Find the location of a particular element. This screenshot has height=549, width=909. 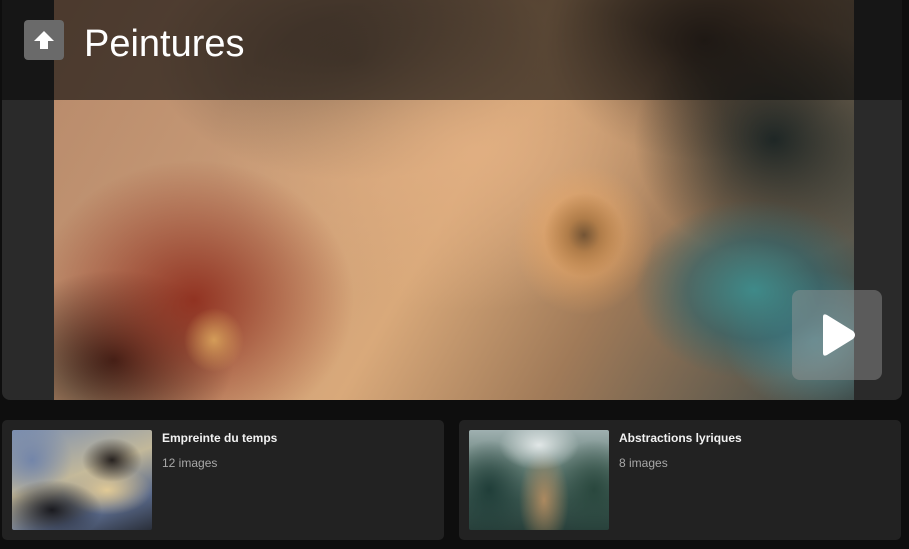

play-right-icon is located at coordinates (839, 335).